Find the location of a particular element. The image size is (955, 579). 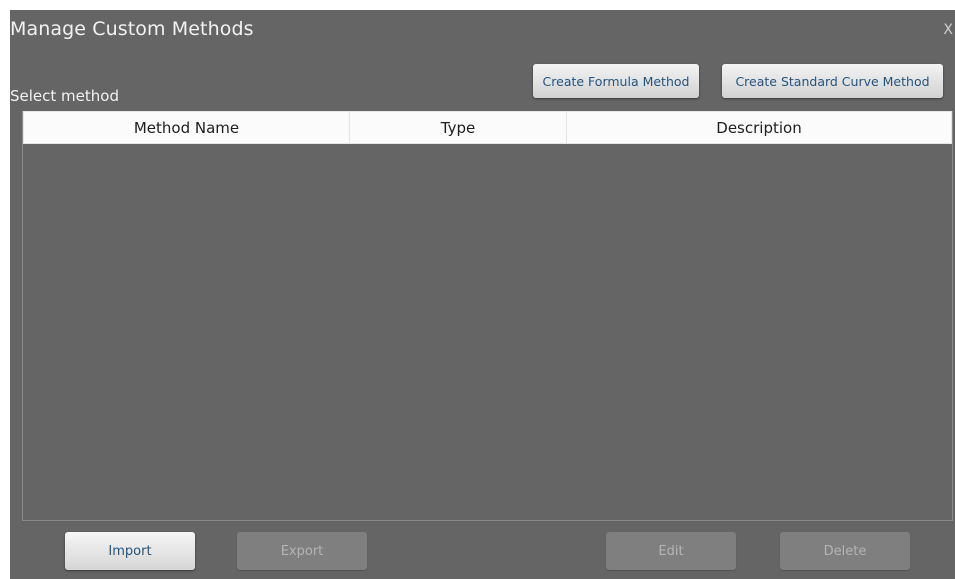

create-formula-method-button: Create Formula Method is located at coordinates (616, 81).